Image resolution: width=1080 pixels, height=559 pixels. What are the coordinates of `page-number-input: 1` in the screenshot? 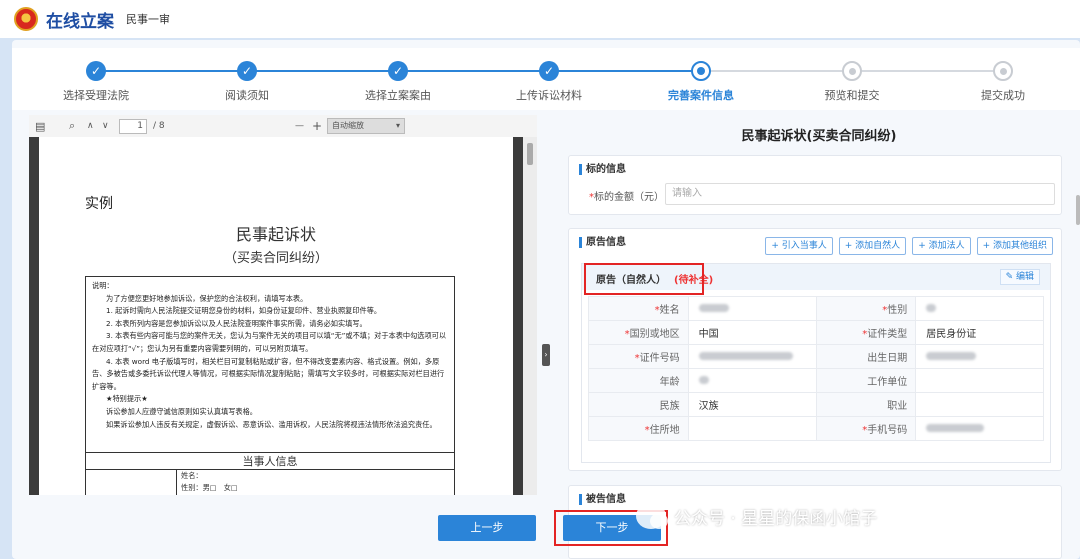 It's located at (133, 126).